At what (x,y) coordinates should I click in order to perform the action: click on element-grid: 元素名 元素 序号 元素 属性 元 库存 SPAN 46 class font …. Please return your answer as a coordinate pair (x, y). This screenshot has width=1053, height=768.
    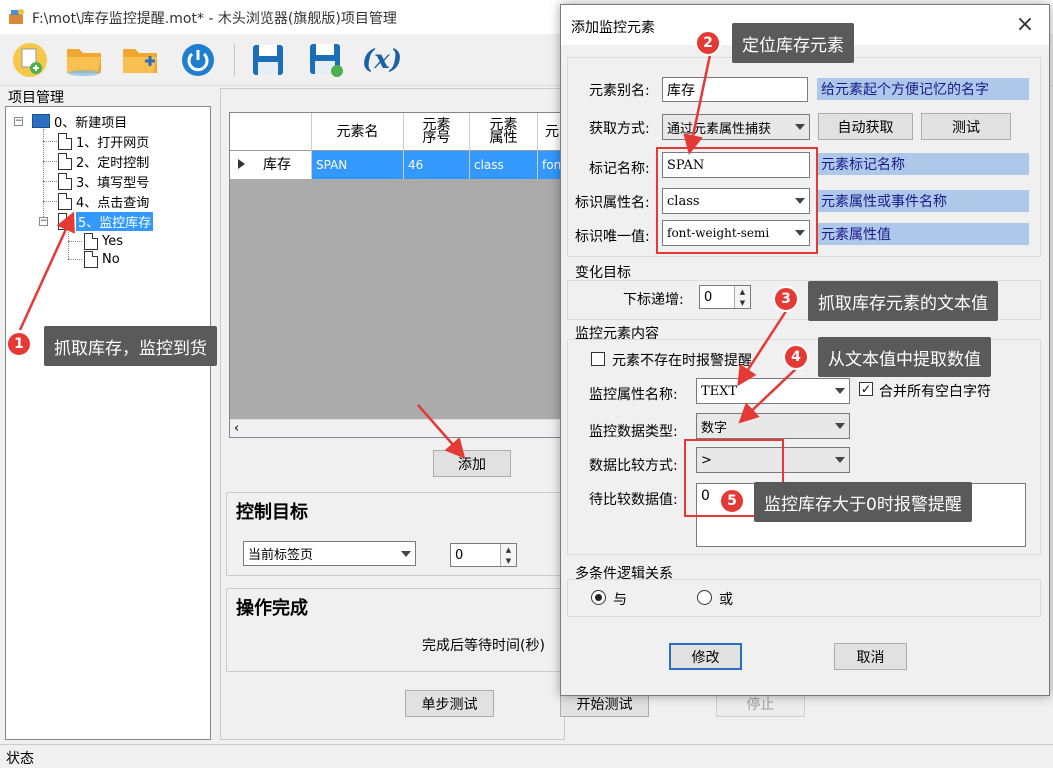
    Looking at the image, I should click on (397, 275).